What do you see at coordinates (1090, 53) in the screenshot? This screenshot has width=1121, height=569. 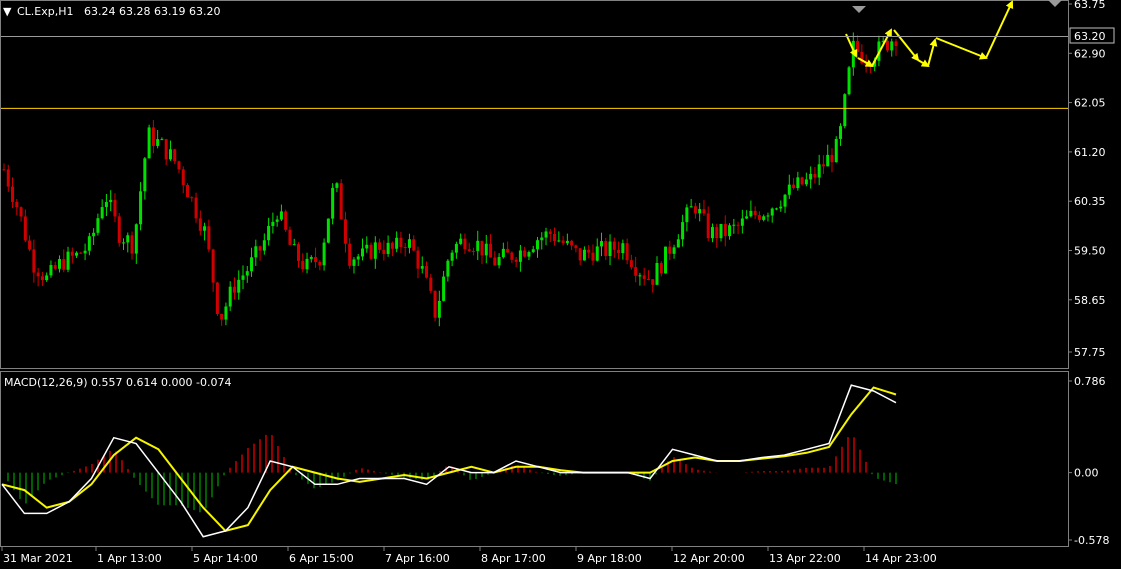 I see `price-tick-label: 62.90` at bounding box center [1090, 53].